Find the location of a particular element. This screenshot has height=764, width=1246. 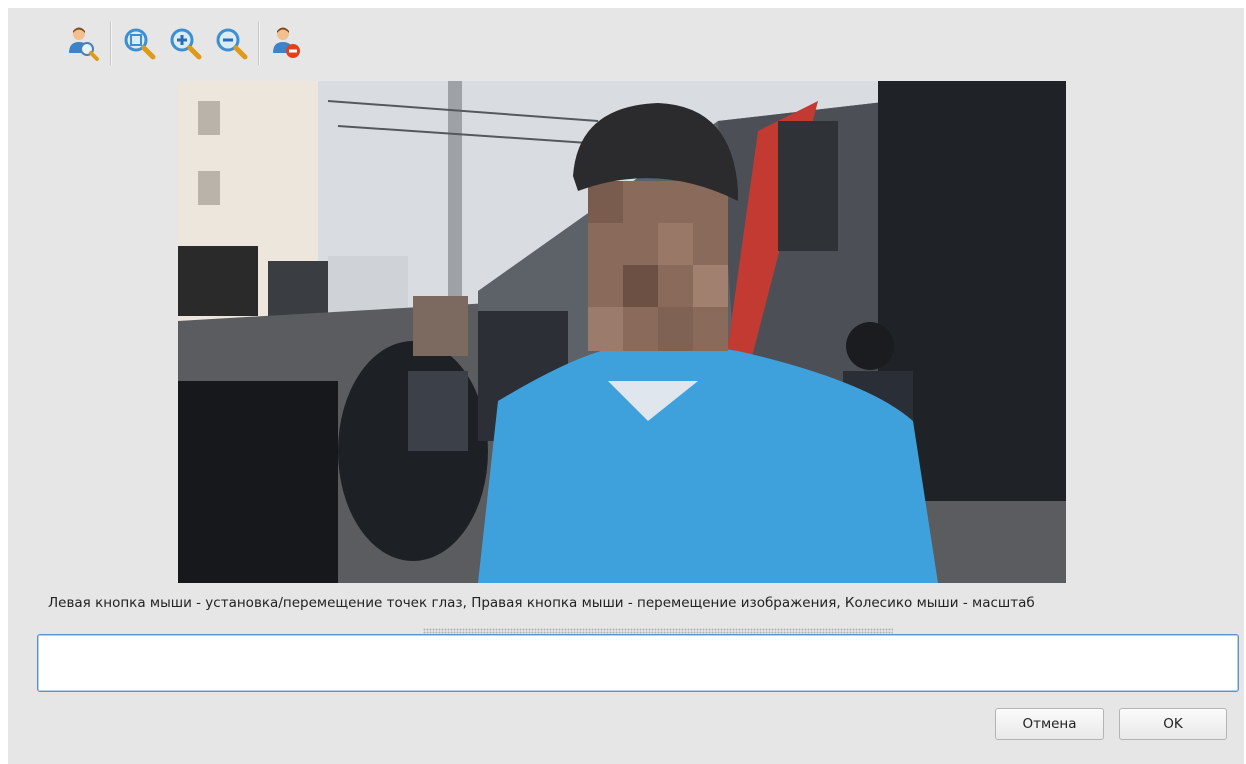

toolbar is located at coordinates (185, 43).